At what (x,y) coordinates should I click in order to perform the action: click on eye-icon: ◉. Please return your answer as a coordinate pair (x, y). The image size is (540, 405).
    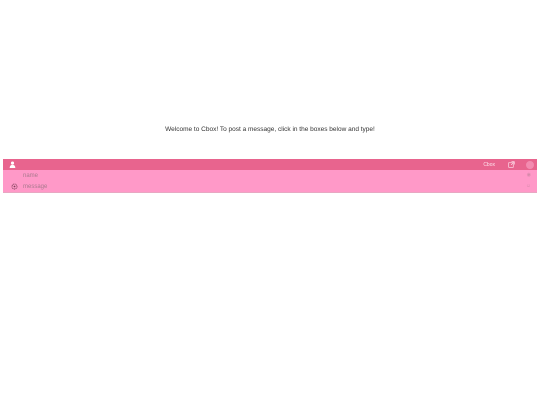
    Looking at the image, I should click on (529, 175).